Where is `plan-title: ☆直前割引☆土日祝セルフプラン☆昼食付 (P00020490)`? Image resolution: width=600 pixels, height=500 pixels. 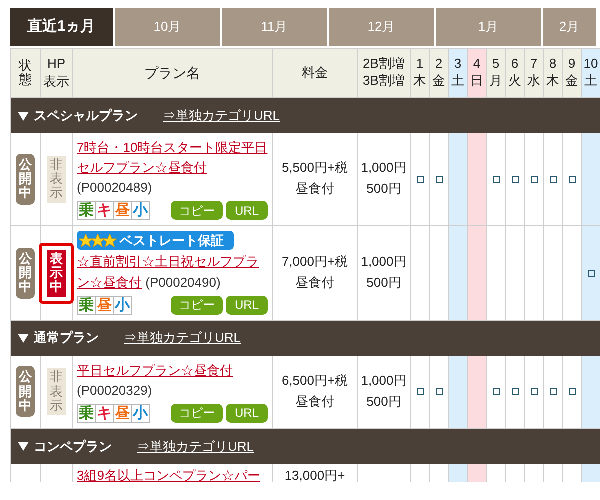
plan-title: ☆直前割引☆土日祝セルフプラン☆昼食付 (P00020490) is located at coordinates (172, 272).